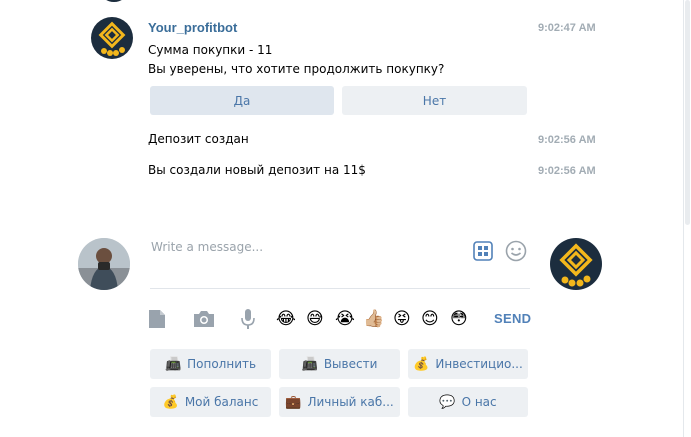 The height and width of the screenshot is (437, 691). Describe the element at coordinates (430, 319) in the screenshot. I see `emoji-blush-icon: 😊` at that location.